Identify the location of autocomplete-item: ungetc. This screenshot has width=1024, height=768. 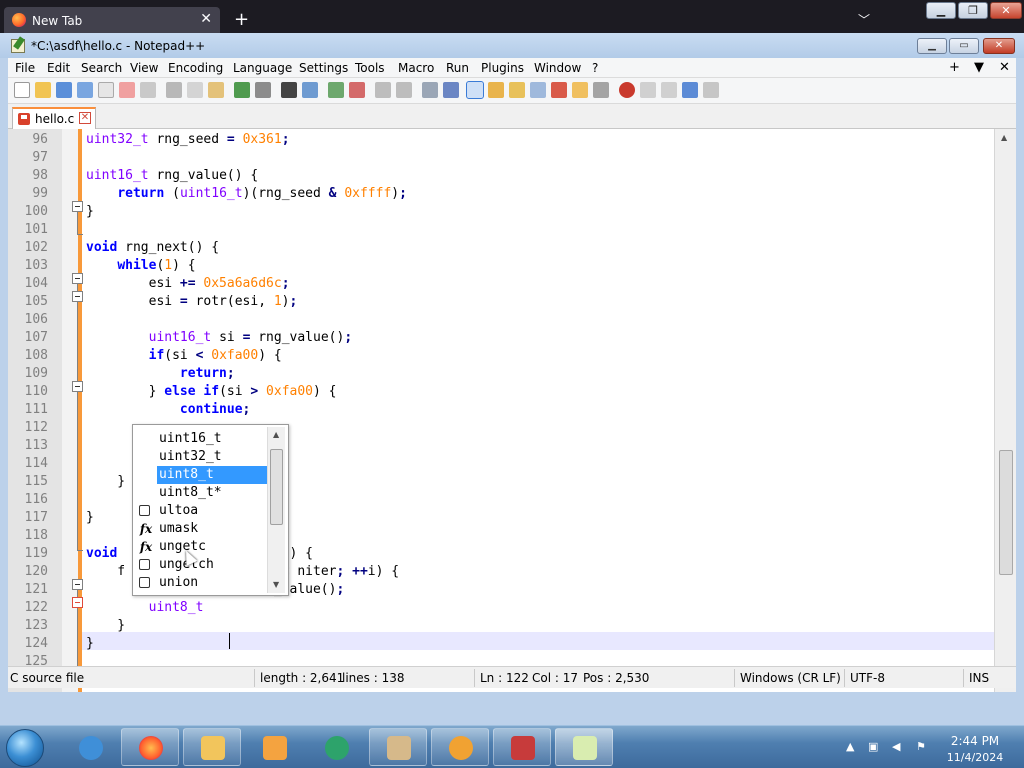
(212, 547).